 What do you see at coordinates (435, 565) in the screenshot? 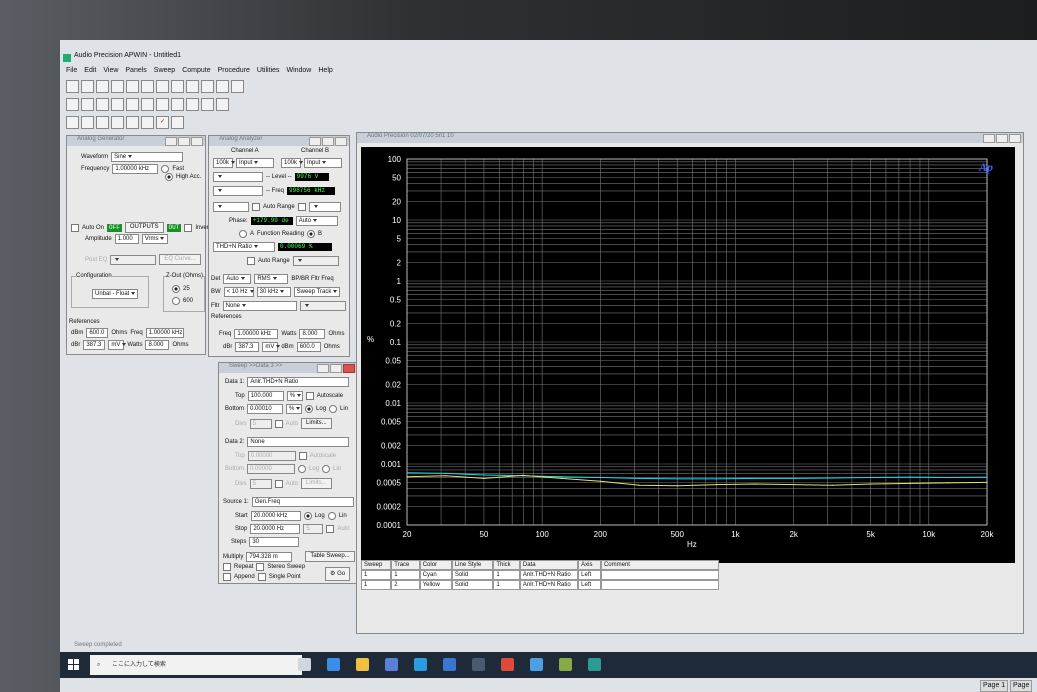
I see `column-header: Color` at bounding box center [435, 565].